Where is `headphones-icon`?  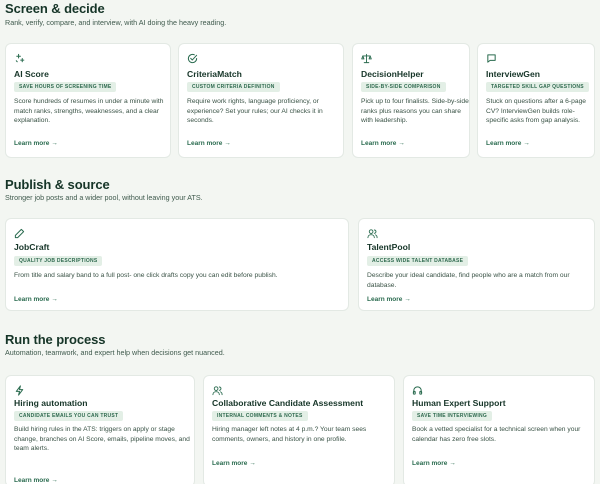 headphones-icon is located at coordinates (417, 390).